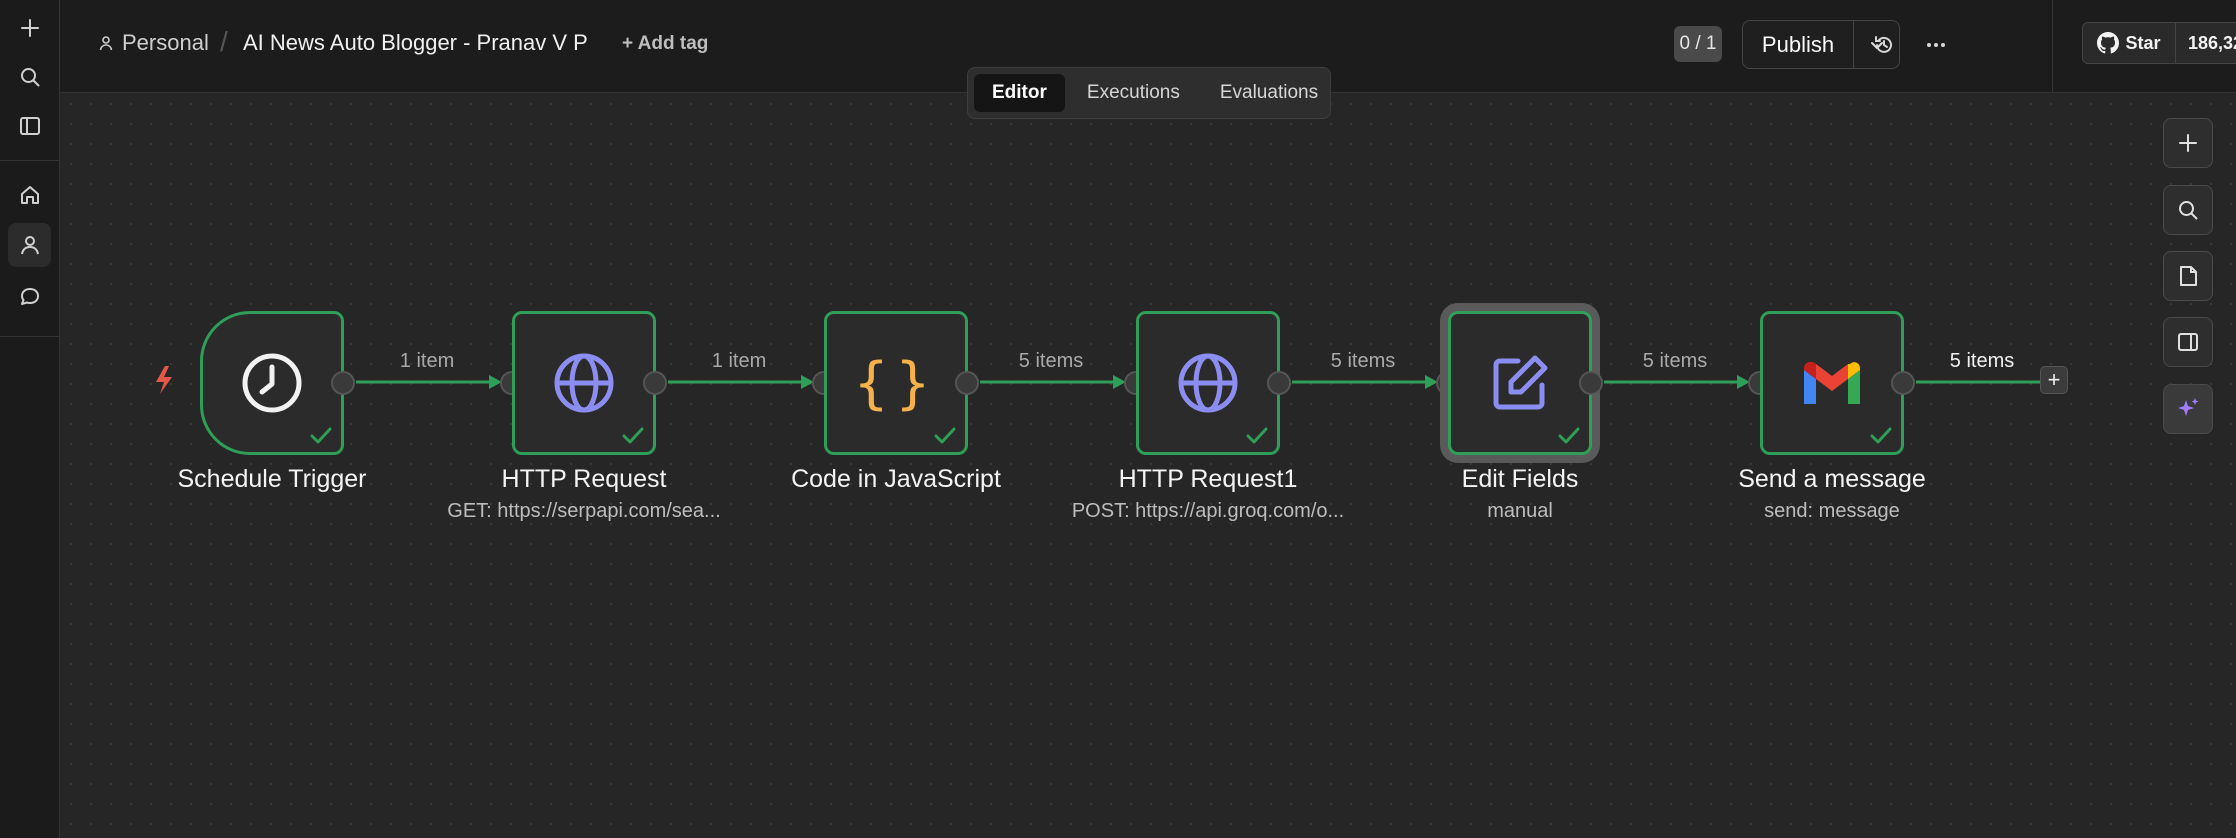  What do you see at coordinates (1208, 479) in the screenshot?
I see `node-title: HTTP Request1` at bounding box center [1208, 479].